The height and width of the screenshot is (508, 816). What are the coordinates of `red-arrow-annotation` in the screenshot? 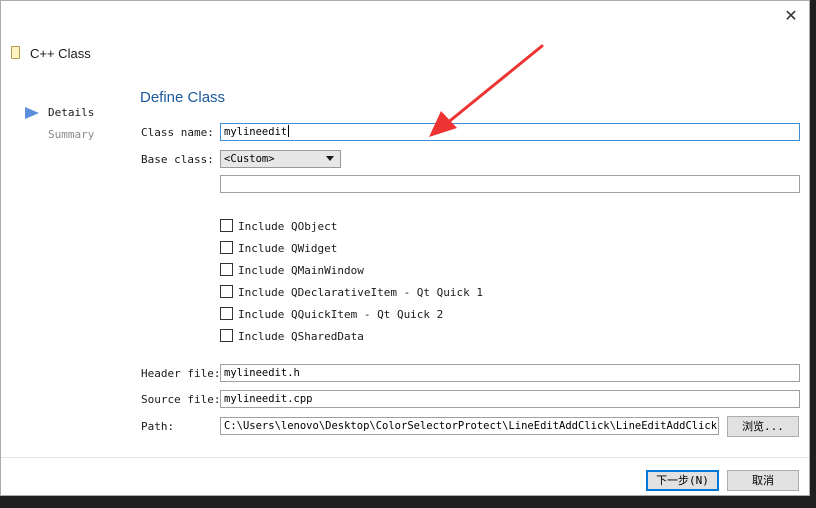 It's located at (486, 90).